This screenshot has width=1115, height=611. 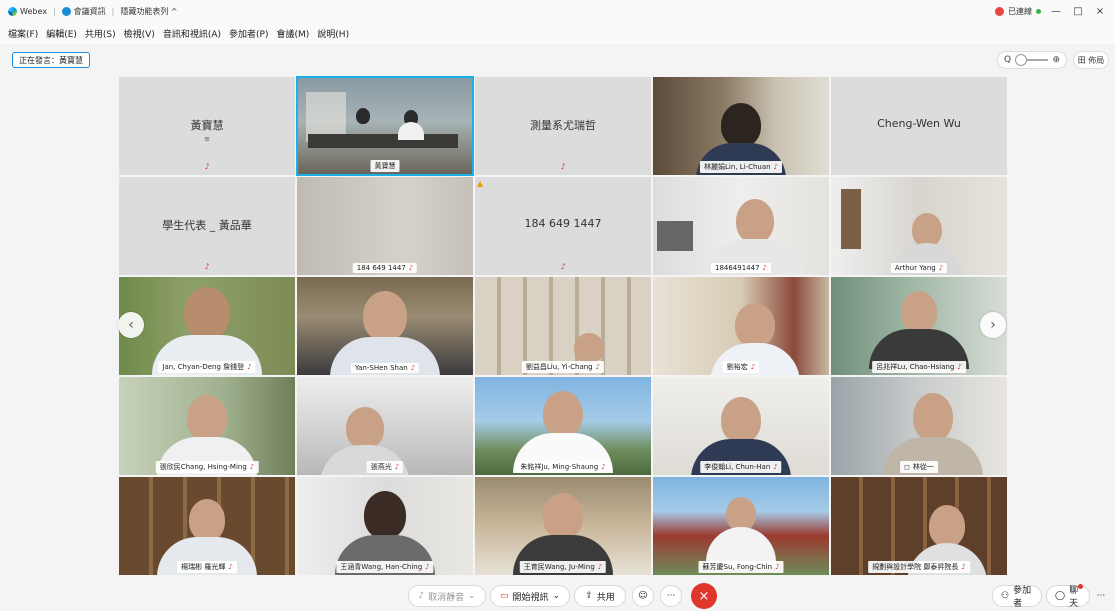 I want to click on participant-tile: 王涵青Wang, Han-Ching ♪, so click(x=385, y=526).